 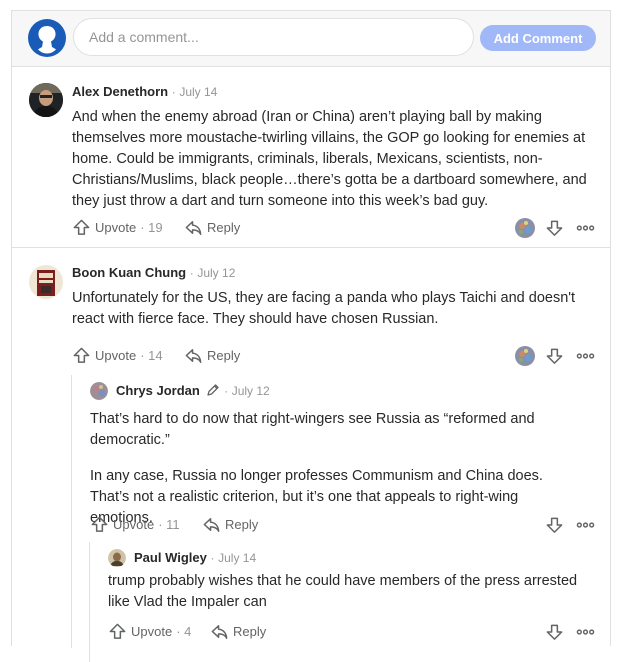 What do you see at coordinates (151, 355) in the screenshot?
I see `upvote-count: · 14` at bounding box center [151, 355].